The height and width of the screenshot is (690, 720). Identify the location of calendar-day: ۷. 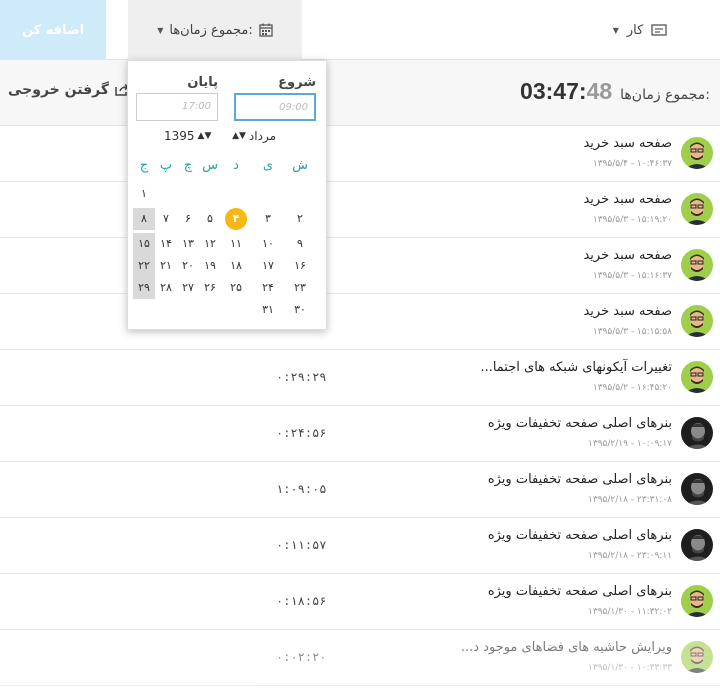
(166, 219).